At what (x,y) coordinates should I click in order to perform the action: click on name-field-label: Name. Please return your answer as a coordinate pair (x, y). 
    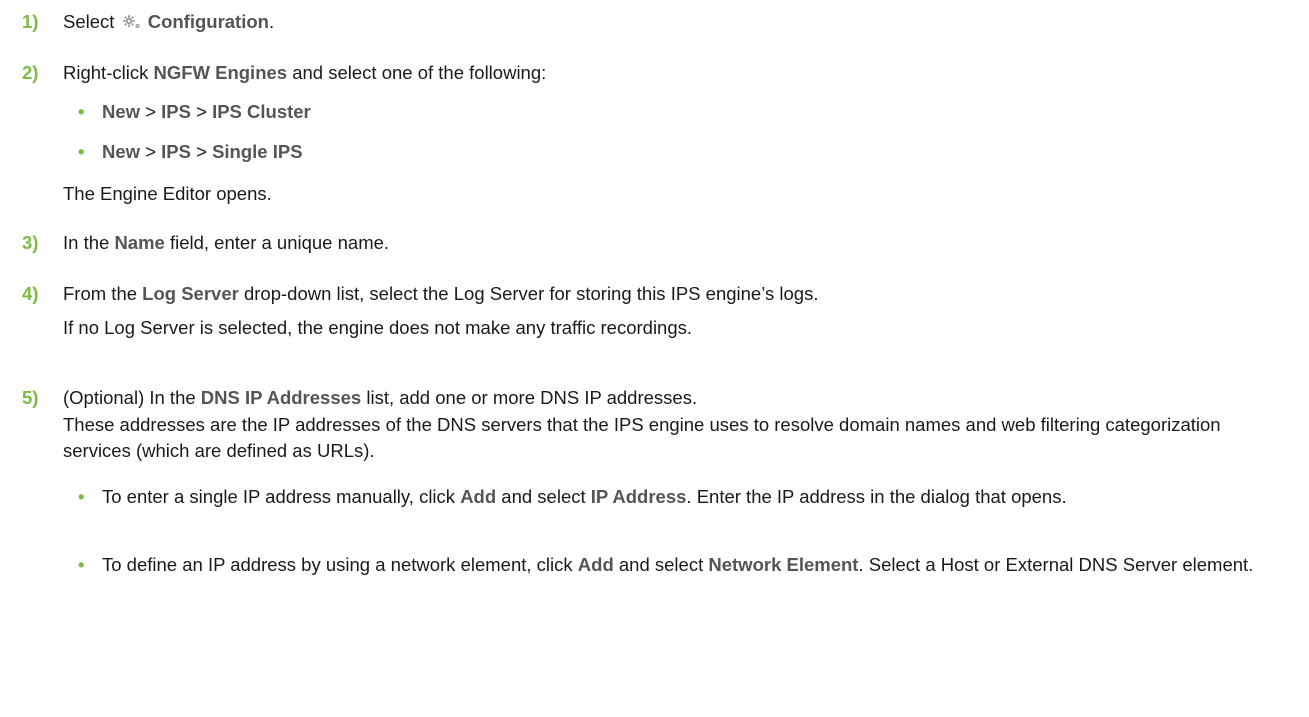
    Looking at the image, I should click on (139, 242).